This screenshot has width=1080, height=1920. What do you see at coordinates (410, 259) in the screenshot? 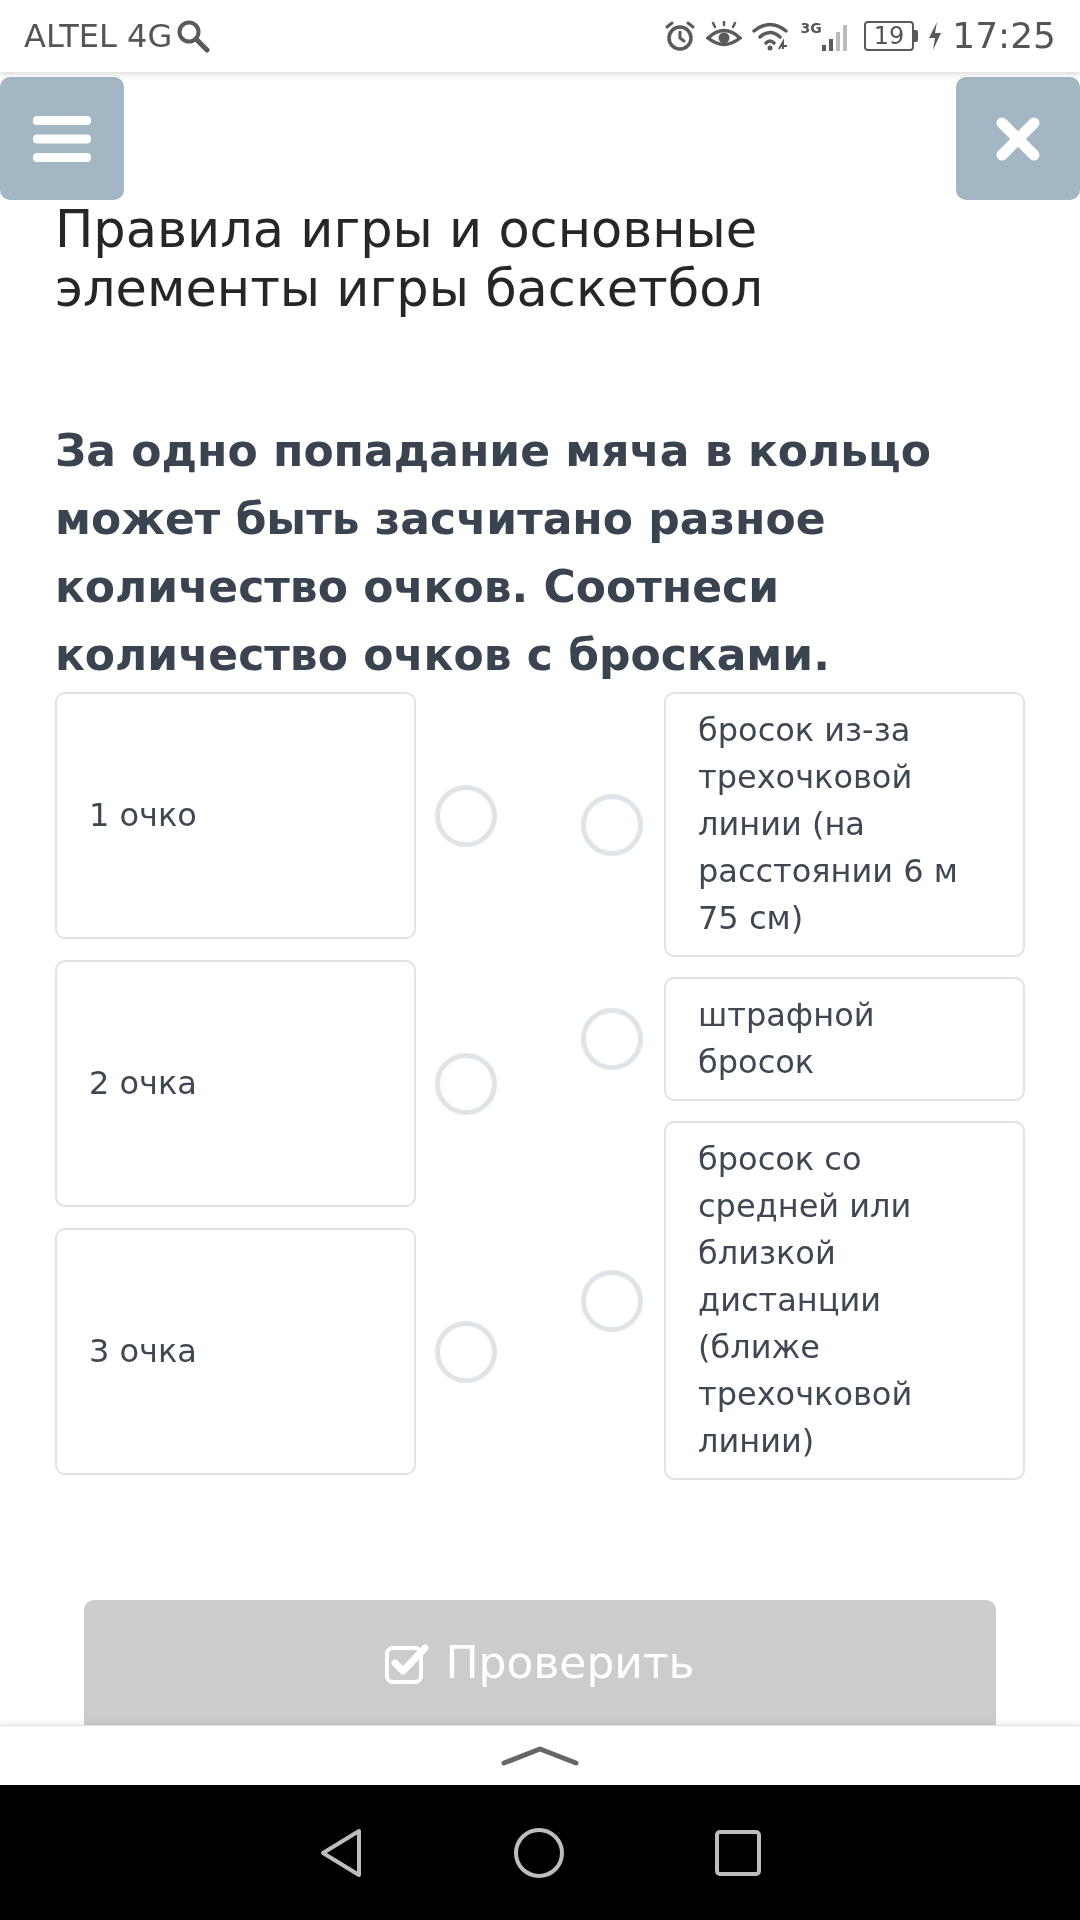
I see `page-title: Правила игры и основные элементы игры баскетбол` at bounding box center [410, 259].